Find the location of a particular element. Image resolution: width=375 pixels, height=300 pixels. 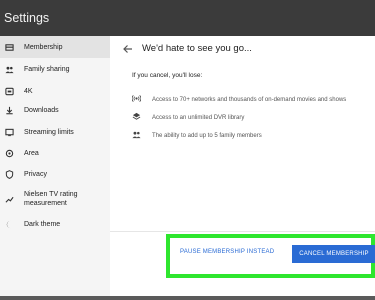

sidebar-item-label: Area is located at coordinates (31, 153).